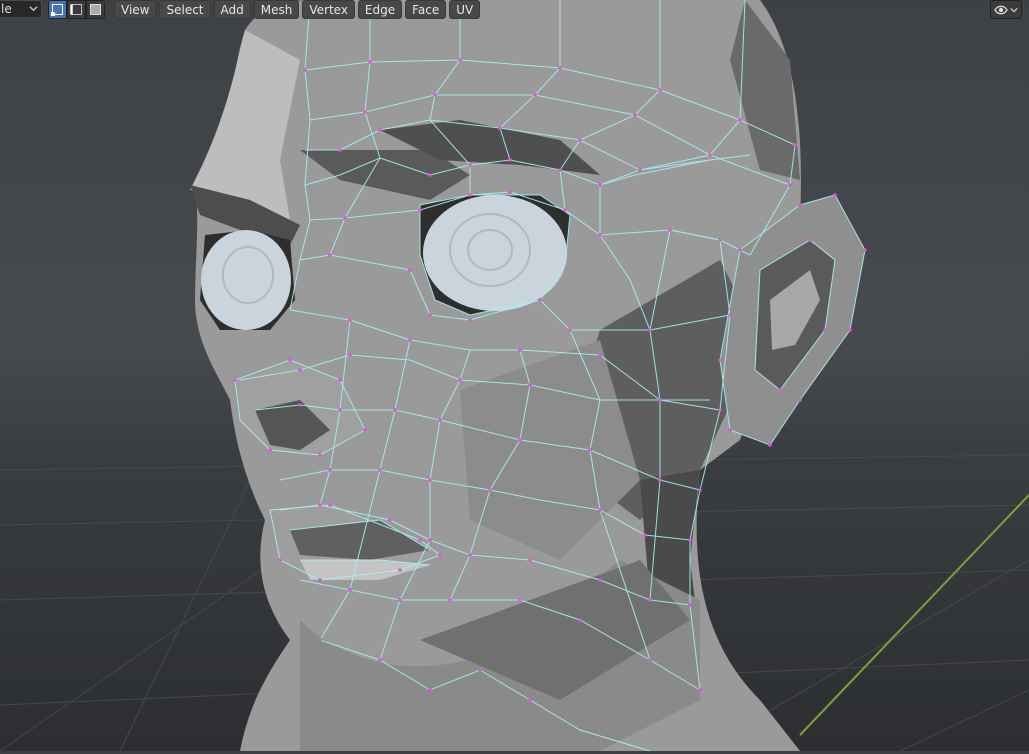  I want to click on interaction-mode-select: le, so click(21, 9).